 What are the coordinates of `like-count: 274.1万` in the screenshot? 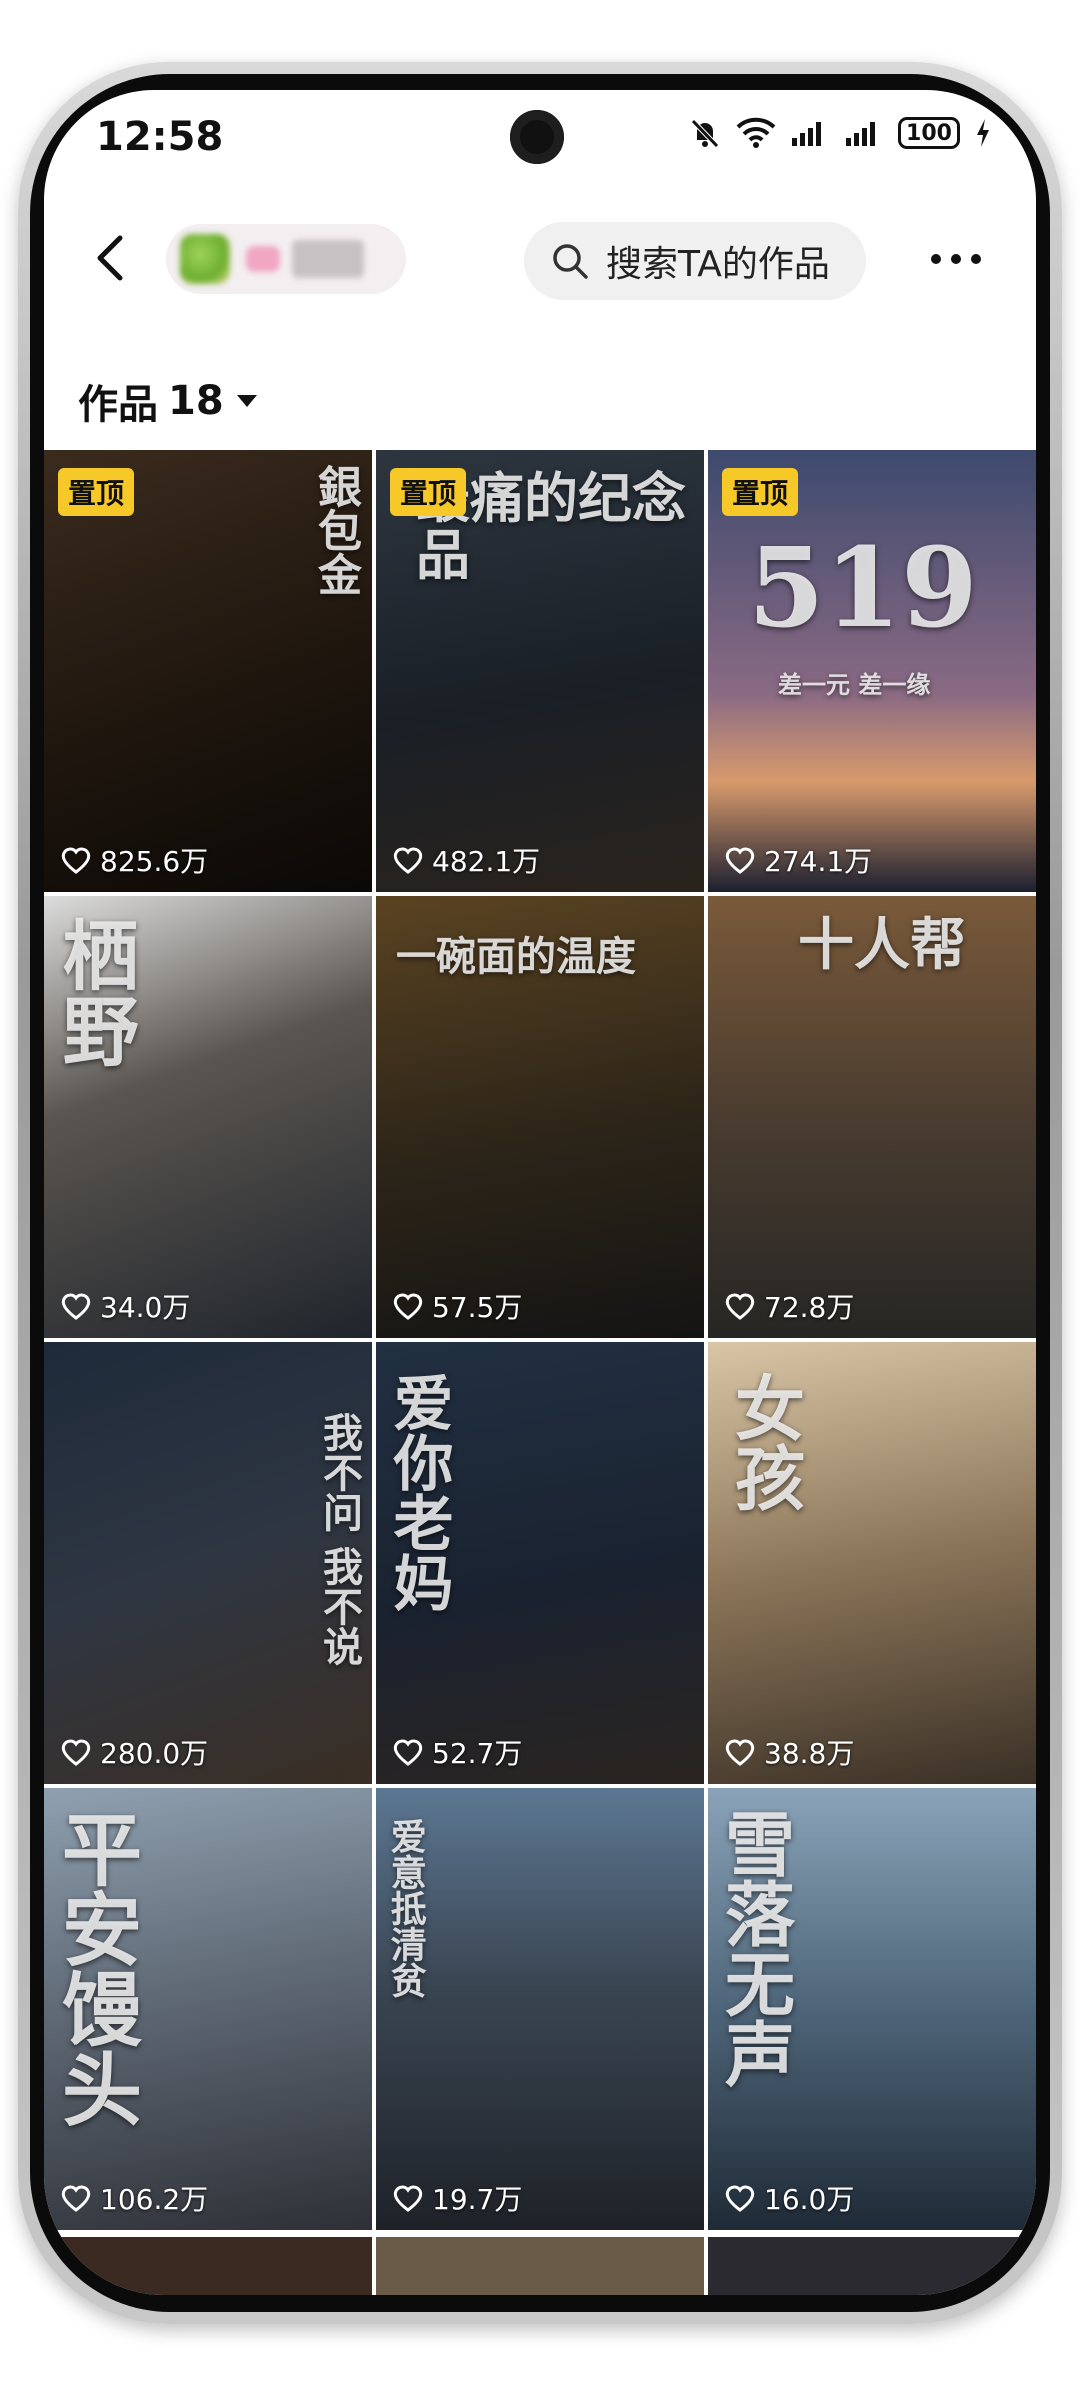 It's located at (798, 860).